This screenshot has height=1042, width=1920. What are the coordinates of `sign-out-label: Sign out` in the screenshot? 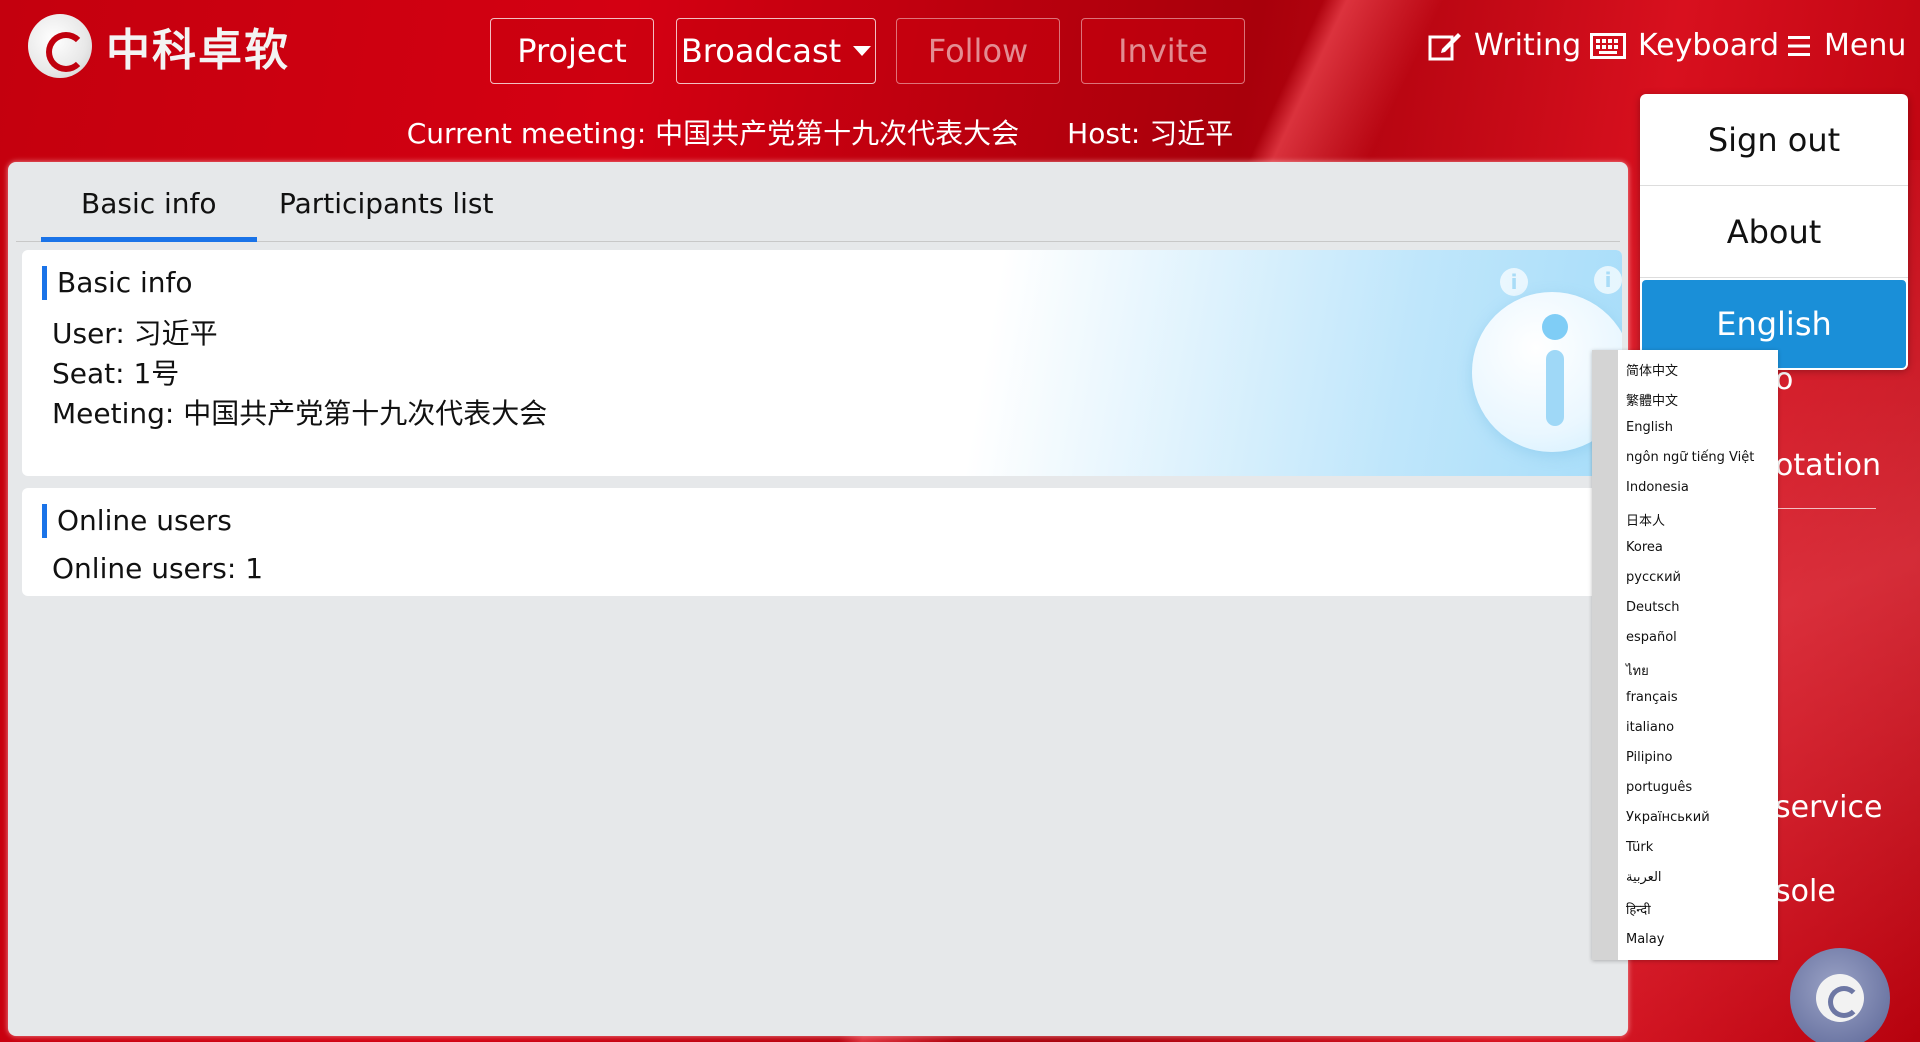 It's located at (1774, 139).